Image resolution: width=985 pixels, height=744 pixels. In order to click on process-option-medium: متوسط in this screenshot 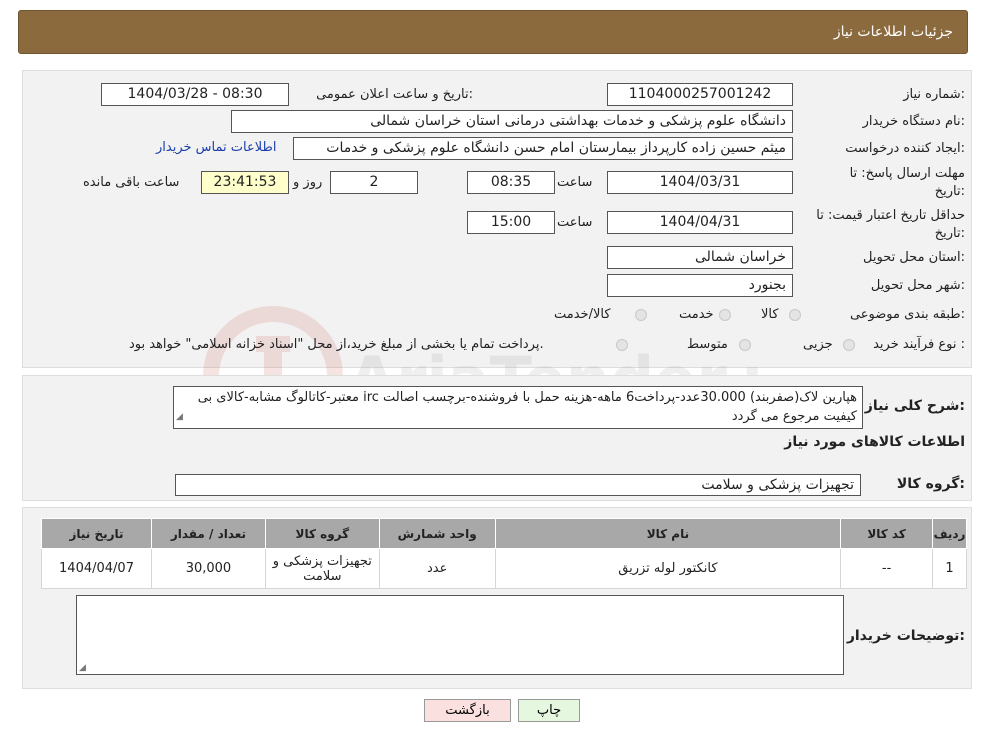, I will do `click(707, 344)`.